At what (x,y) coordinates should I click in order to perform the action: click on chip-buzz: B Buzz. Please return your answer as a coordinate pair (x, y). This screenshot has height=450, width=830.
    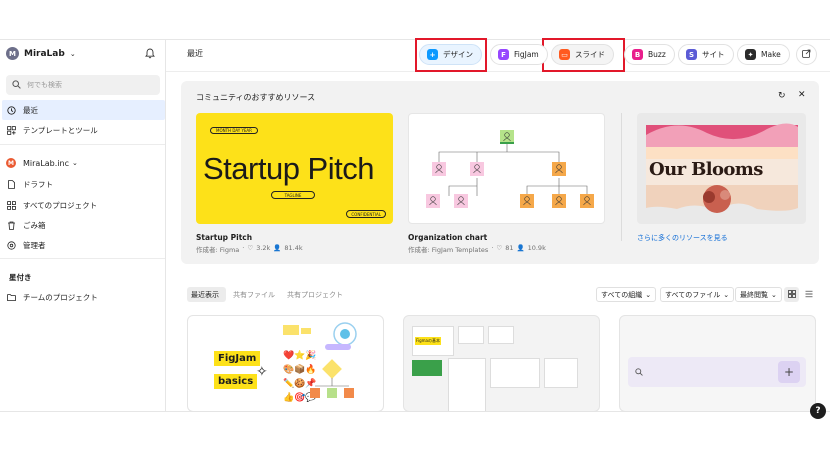
    Looking at the image, I should click on (649, 54).